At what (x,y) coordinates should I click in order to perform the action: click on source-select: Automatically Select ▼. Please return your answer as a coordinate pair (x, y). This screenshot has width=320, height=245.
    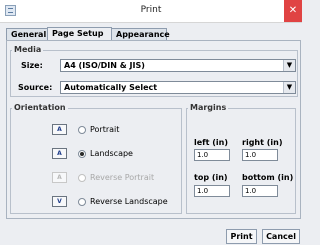
    Looking at the image, I should click on (178, 87).